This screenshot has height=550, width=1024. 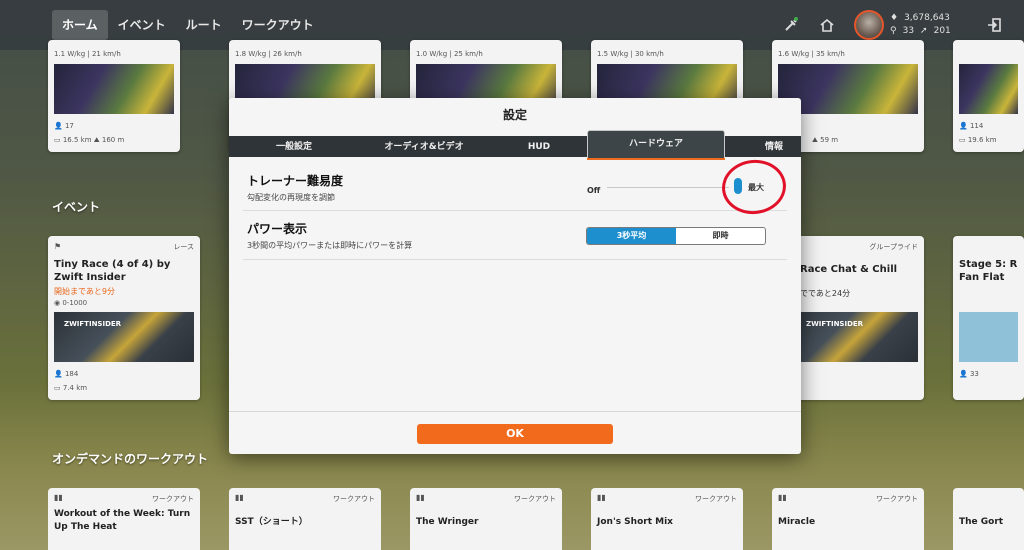 What do you see at coordinates (58, 246) in the screenshot?
I see `race-icon: ⚑` at bounding box center [58, 246].